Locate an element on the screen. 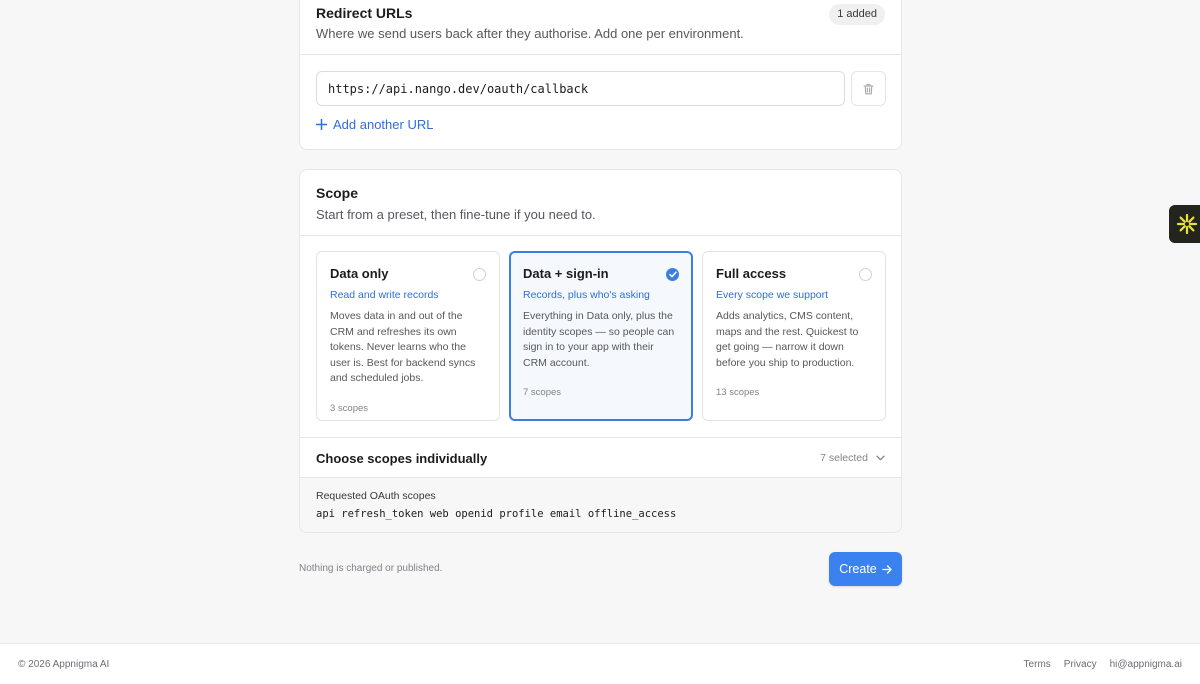 The height and width of the screenshot is (684, 1200). create-label: Create is located at coordinates (858, 569).